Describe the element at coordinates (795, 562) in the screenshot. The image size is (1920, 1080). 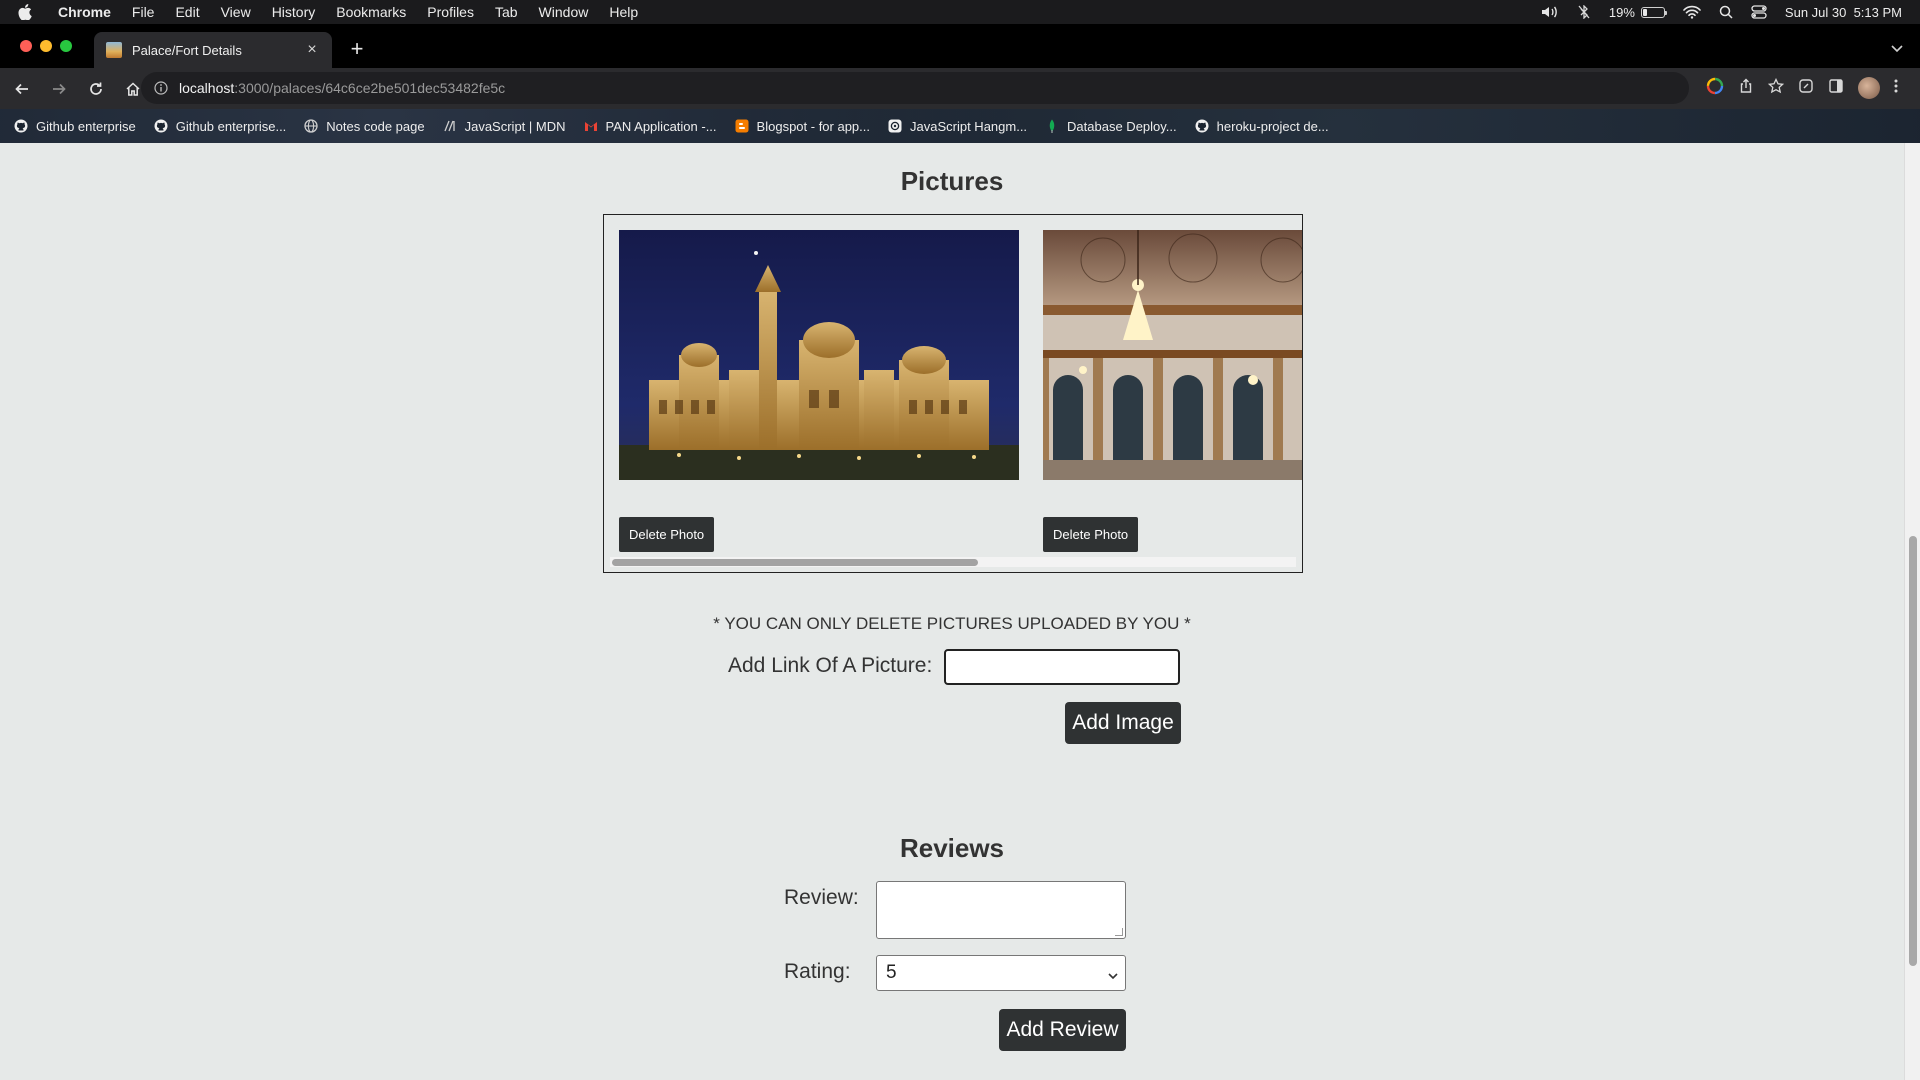
I see `gallery-scrollbar-thumb` at that location.